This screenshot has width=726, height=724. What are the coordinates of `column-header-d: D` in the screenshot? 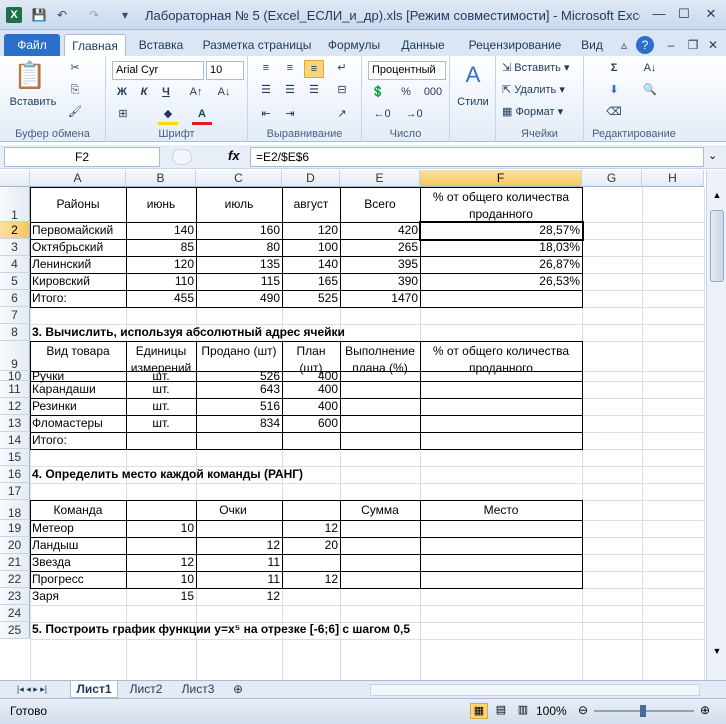 It's located at (311, 178).